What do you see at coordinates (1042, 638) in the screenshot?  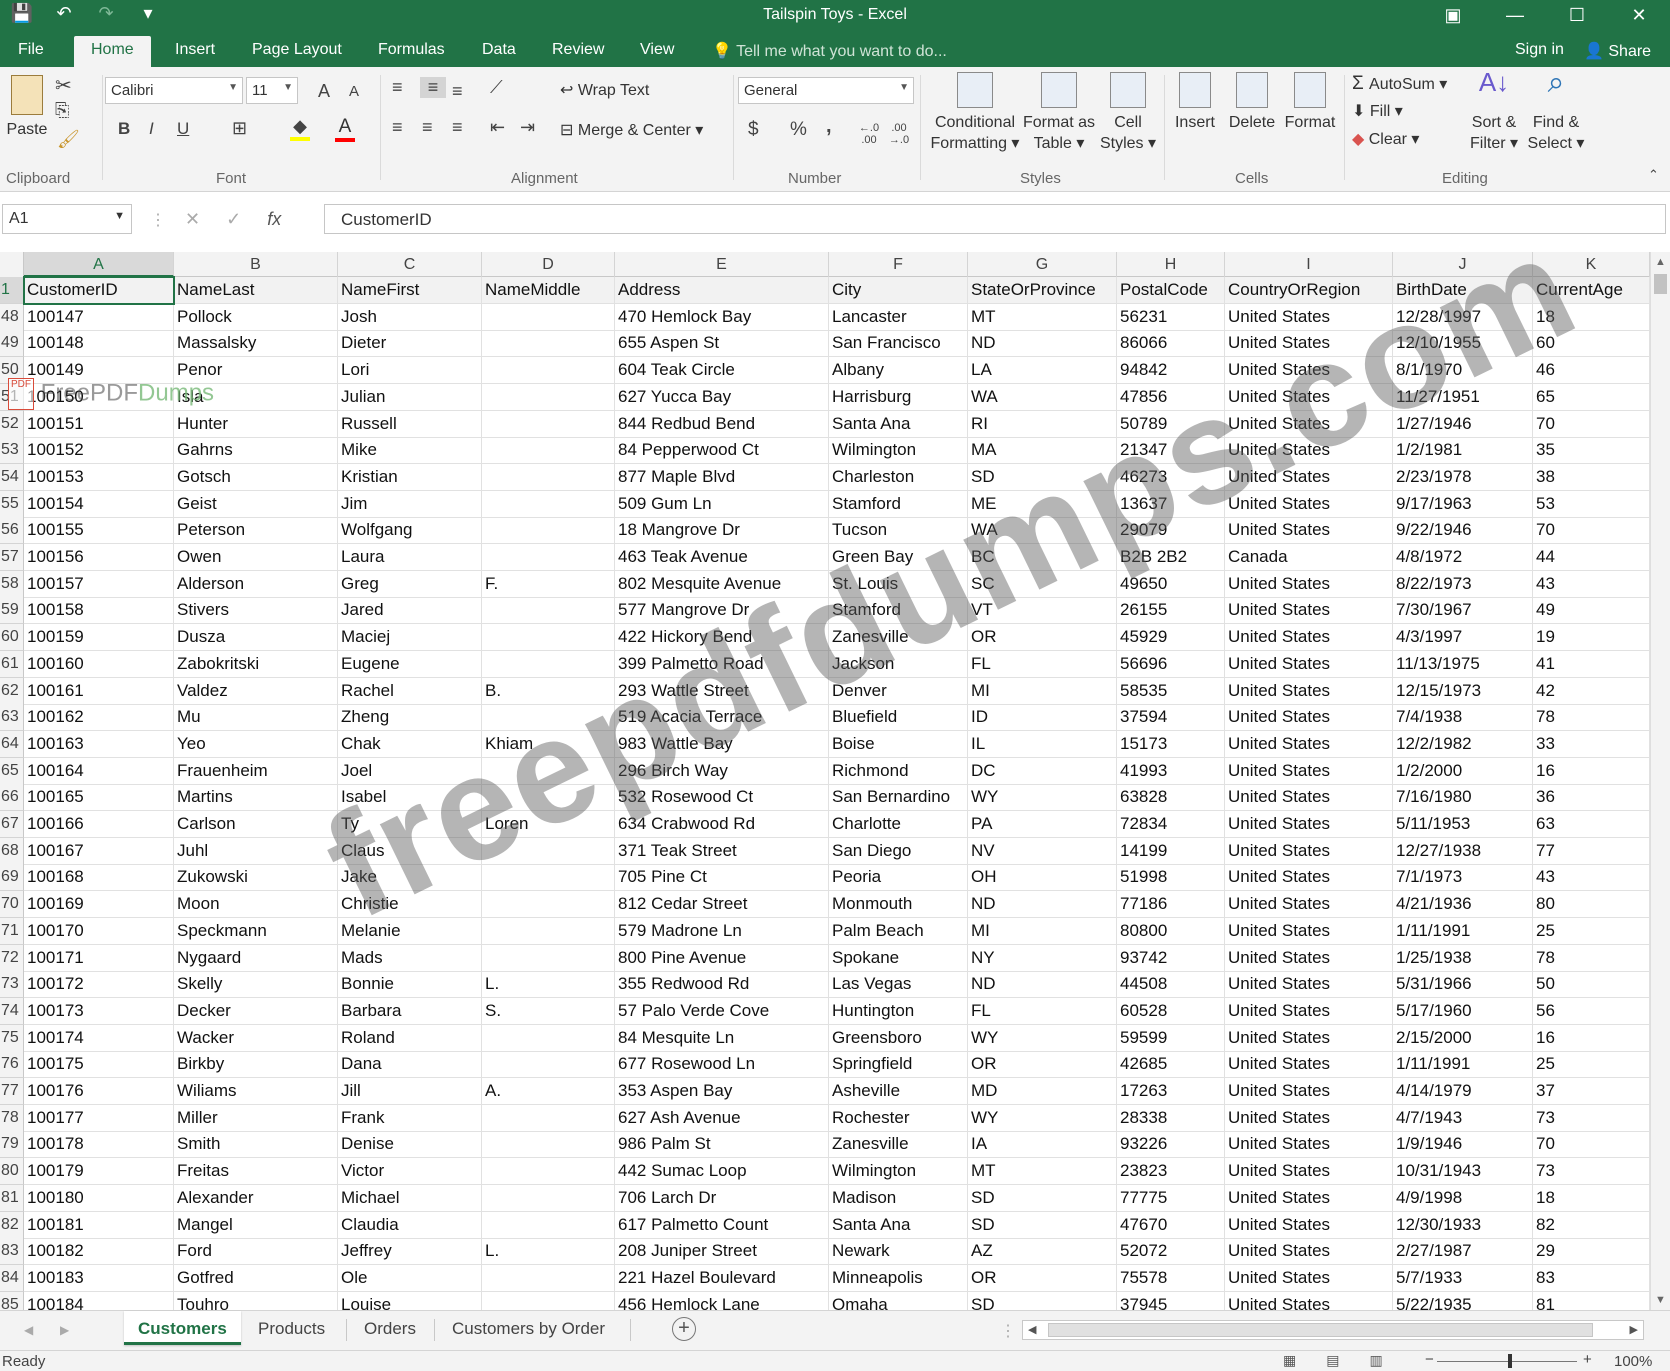 I see `data-cell: OR` at bounding box center [1042, 638].